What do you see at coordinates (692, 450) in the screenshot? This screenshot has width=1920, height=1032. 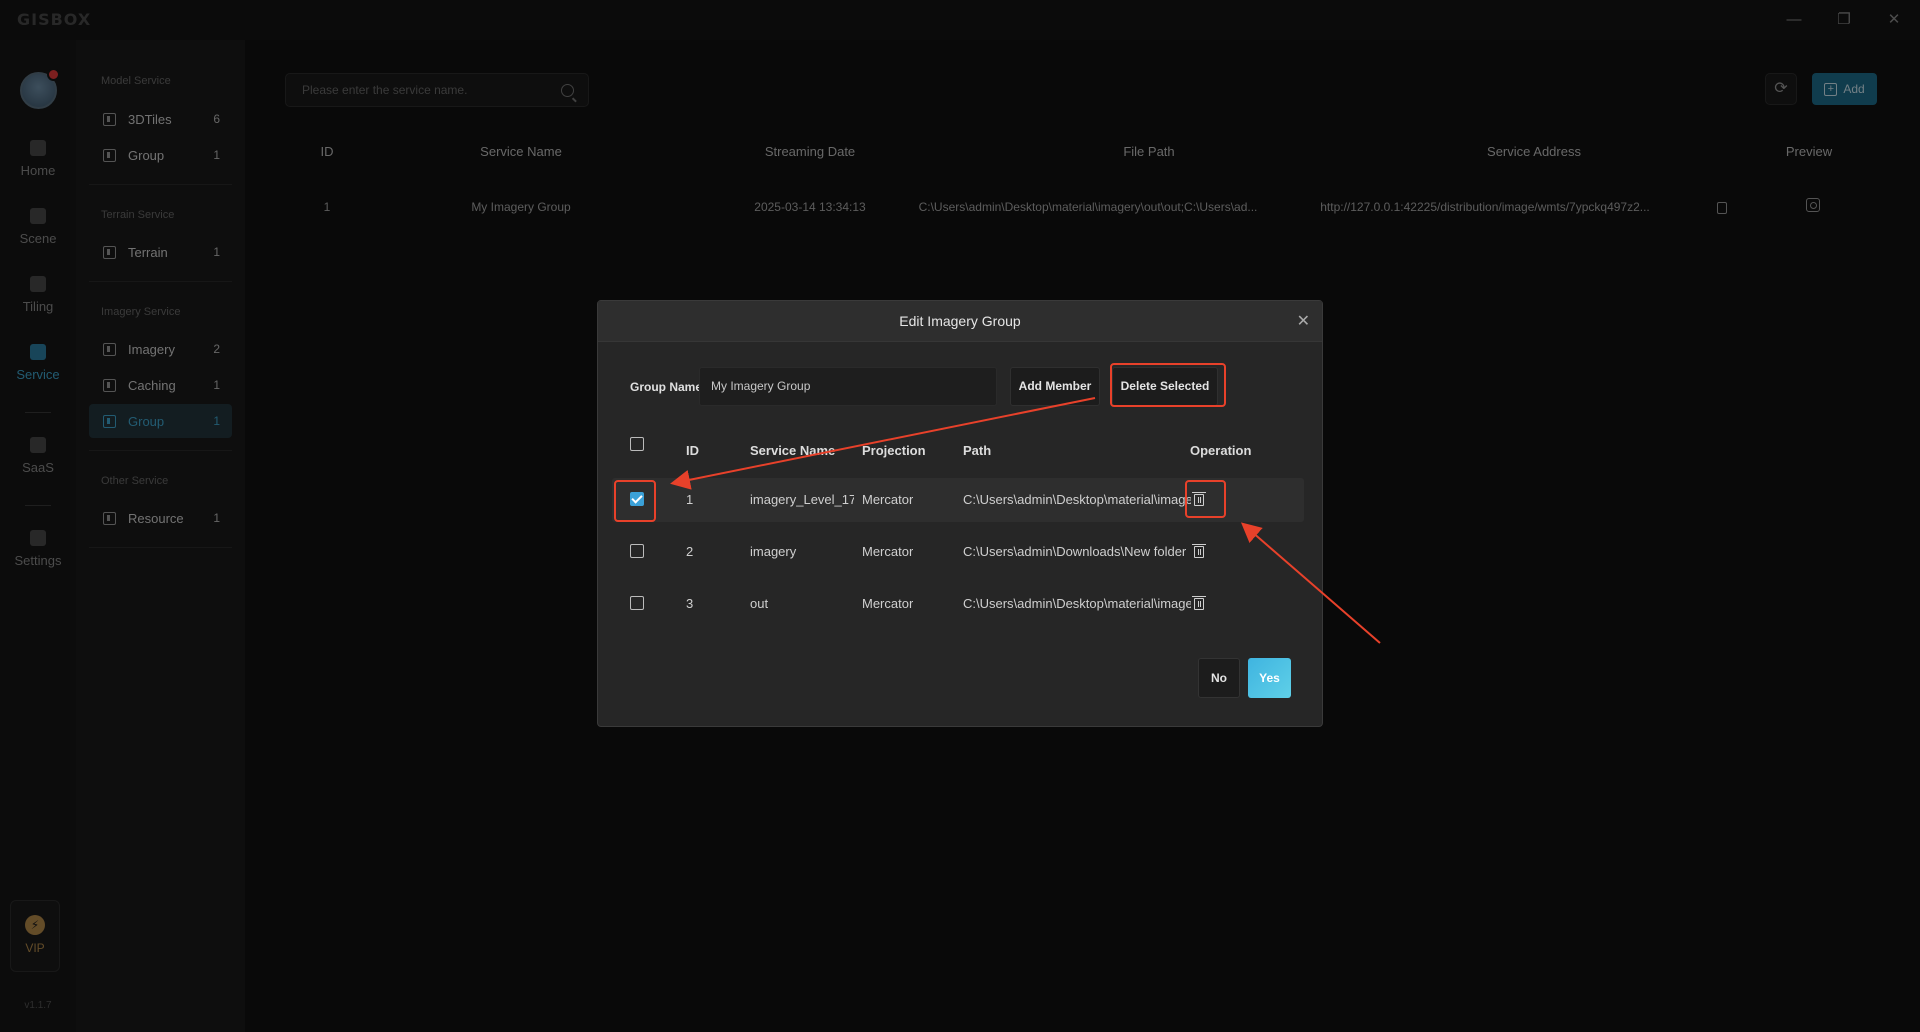 I see `column-header-id: ID` at bounding box center [692, 450].